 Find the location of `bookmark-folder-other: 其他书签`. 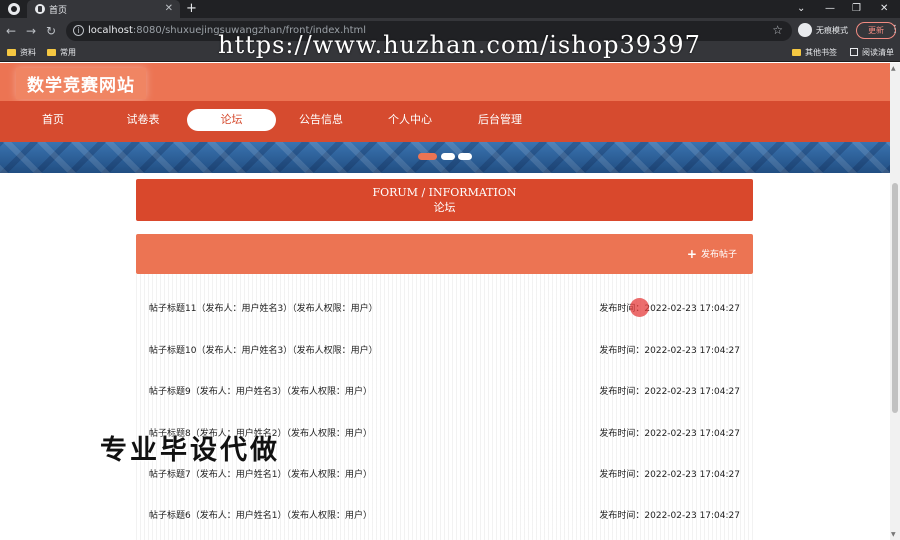

bookmark-folder-other: 其他书签 is located at coordinates (814, 52).